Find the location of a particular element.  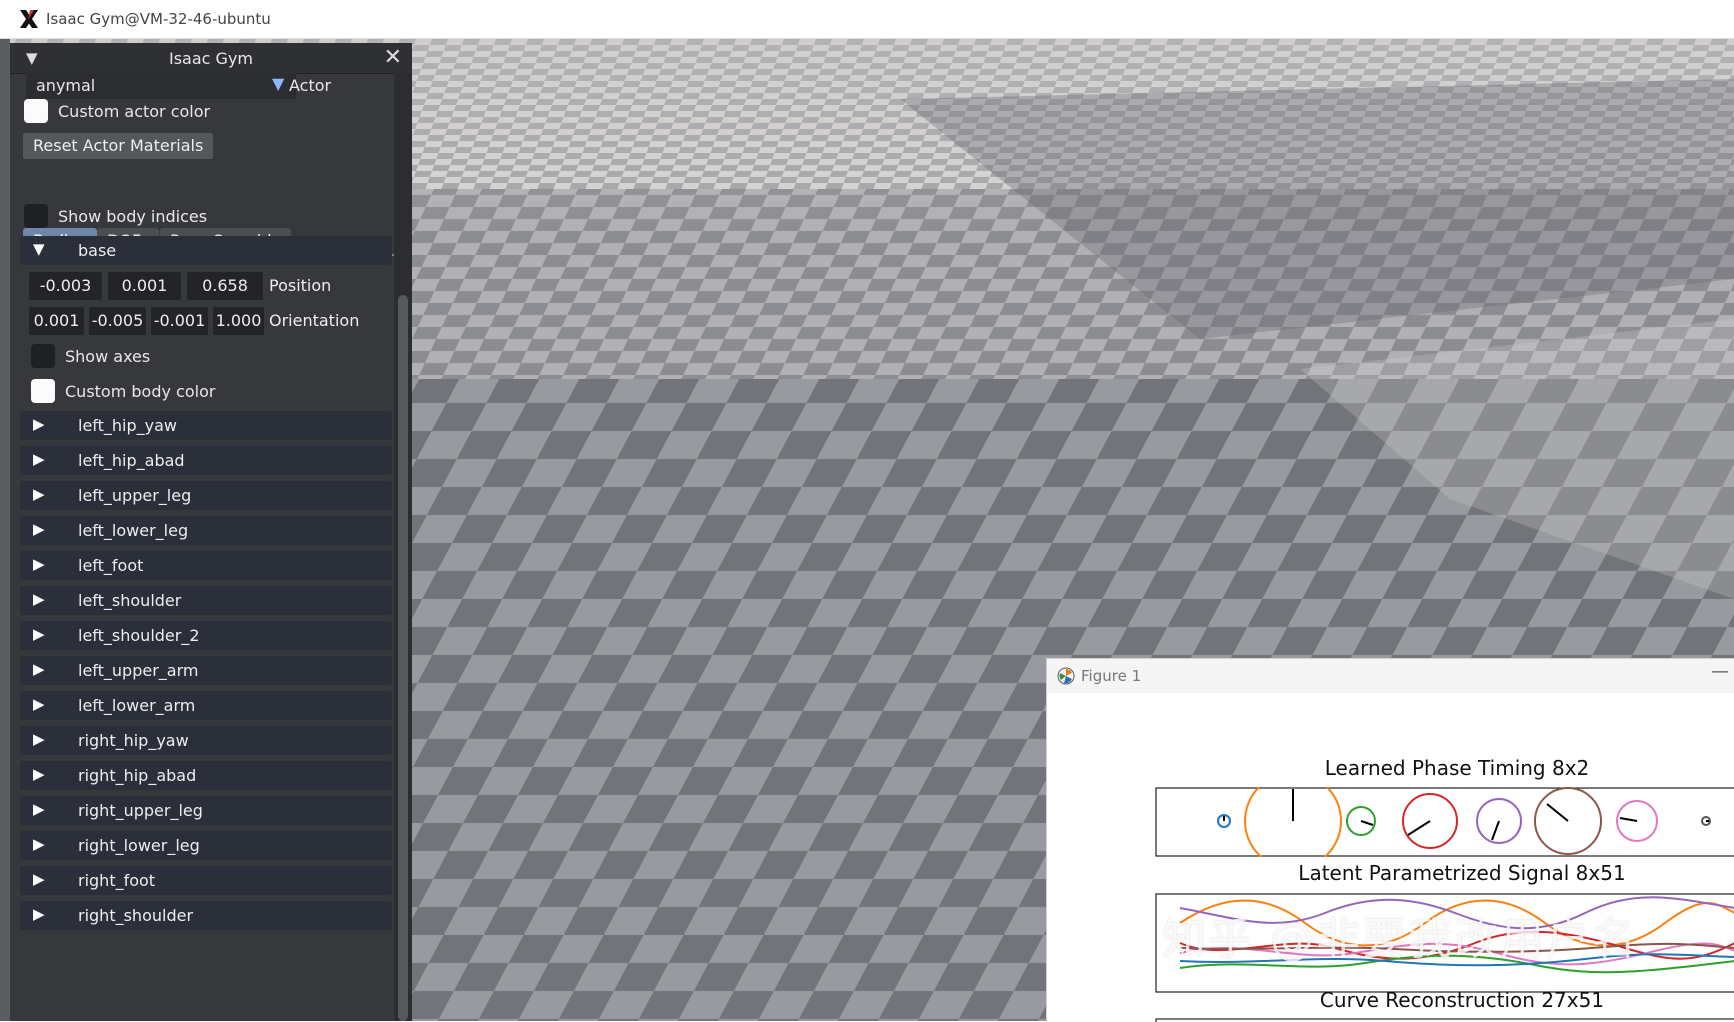

tree-item-label: left_hip_yaw is located at coordinates (128, 425).